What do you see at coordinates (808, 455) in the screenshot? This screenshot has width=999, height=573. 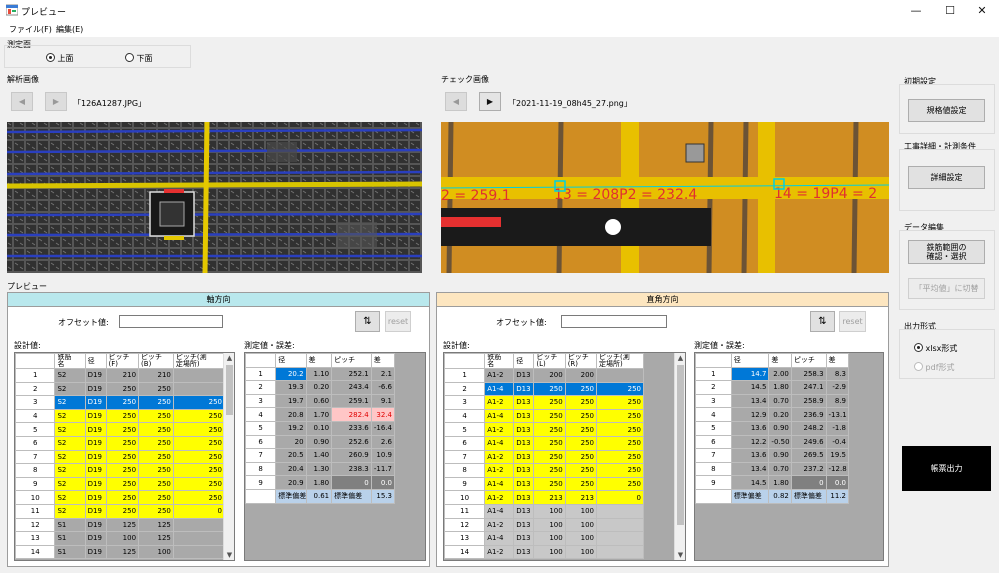 I see `grid-cell: 269.5` at bounding box center [808, 455].